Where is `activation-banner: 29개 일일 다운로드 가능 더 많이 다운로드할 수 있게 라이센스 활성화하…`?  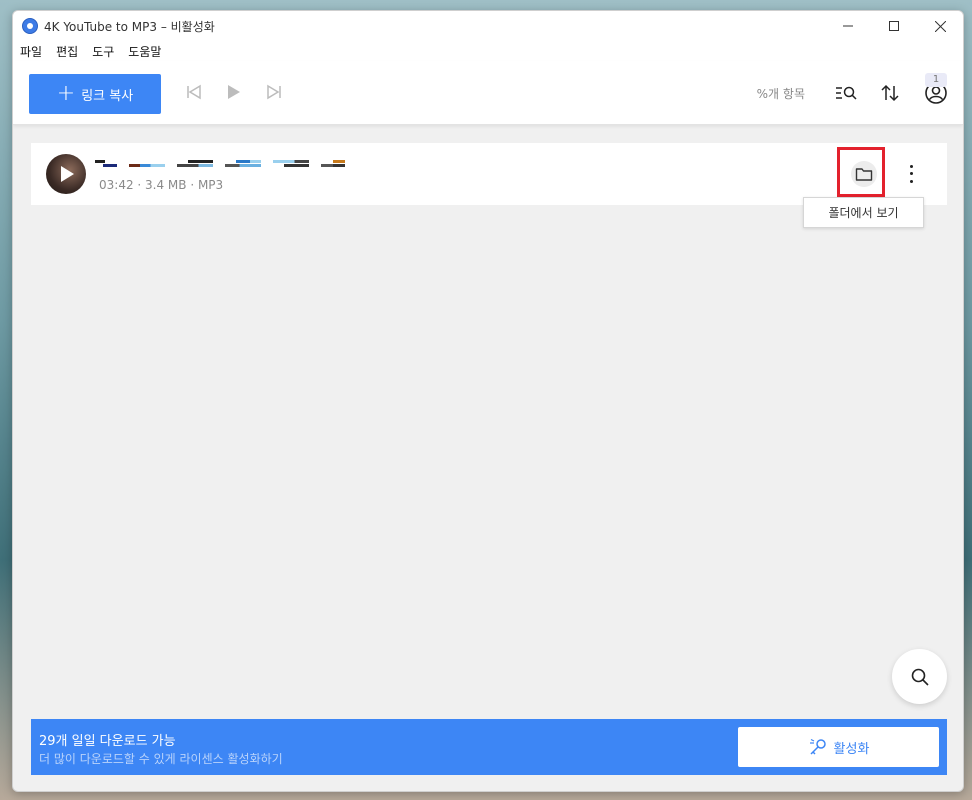
activation-banner: 29개 일일 다운로드 가능 더 많이 다운로드할 수 있게 라이센스 활성화하… is located at coordinates (489, 747).